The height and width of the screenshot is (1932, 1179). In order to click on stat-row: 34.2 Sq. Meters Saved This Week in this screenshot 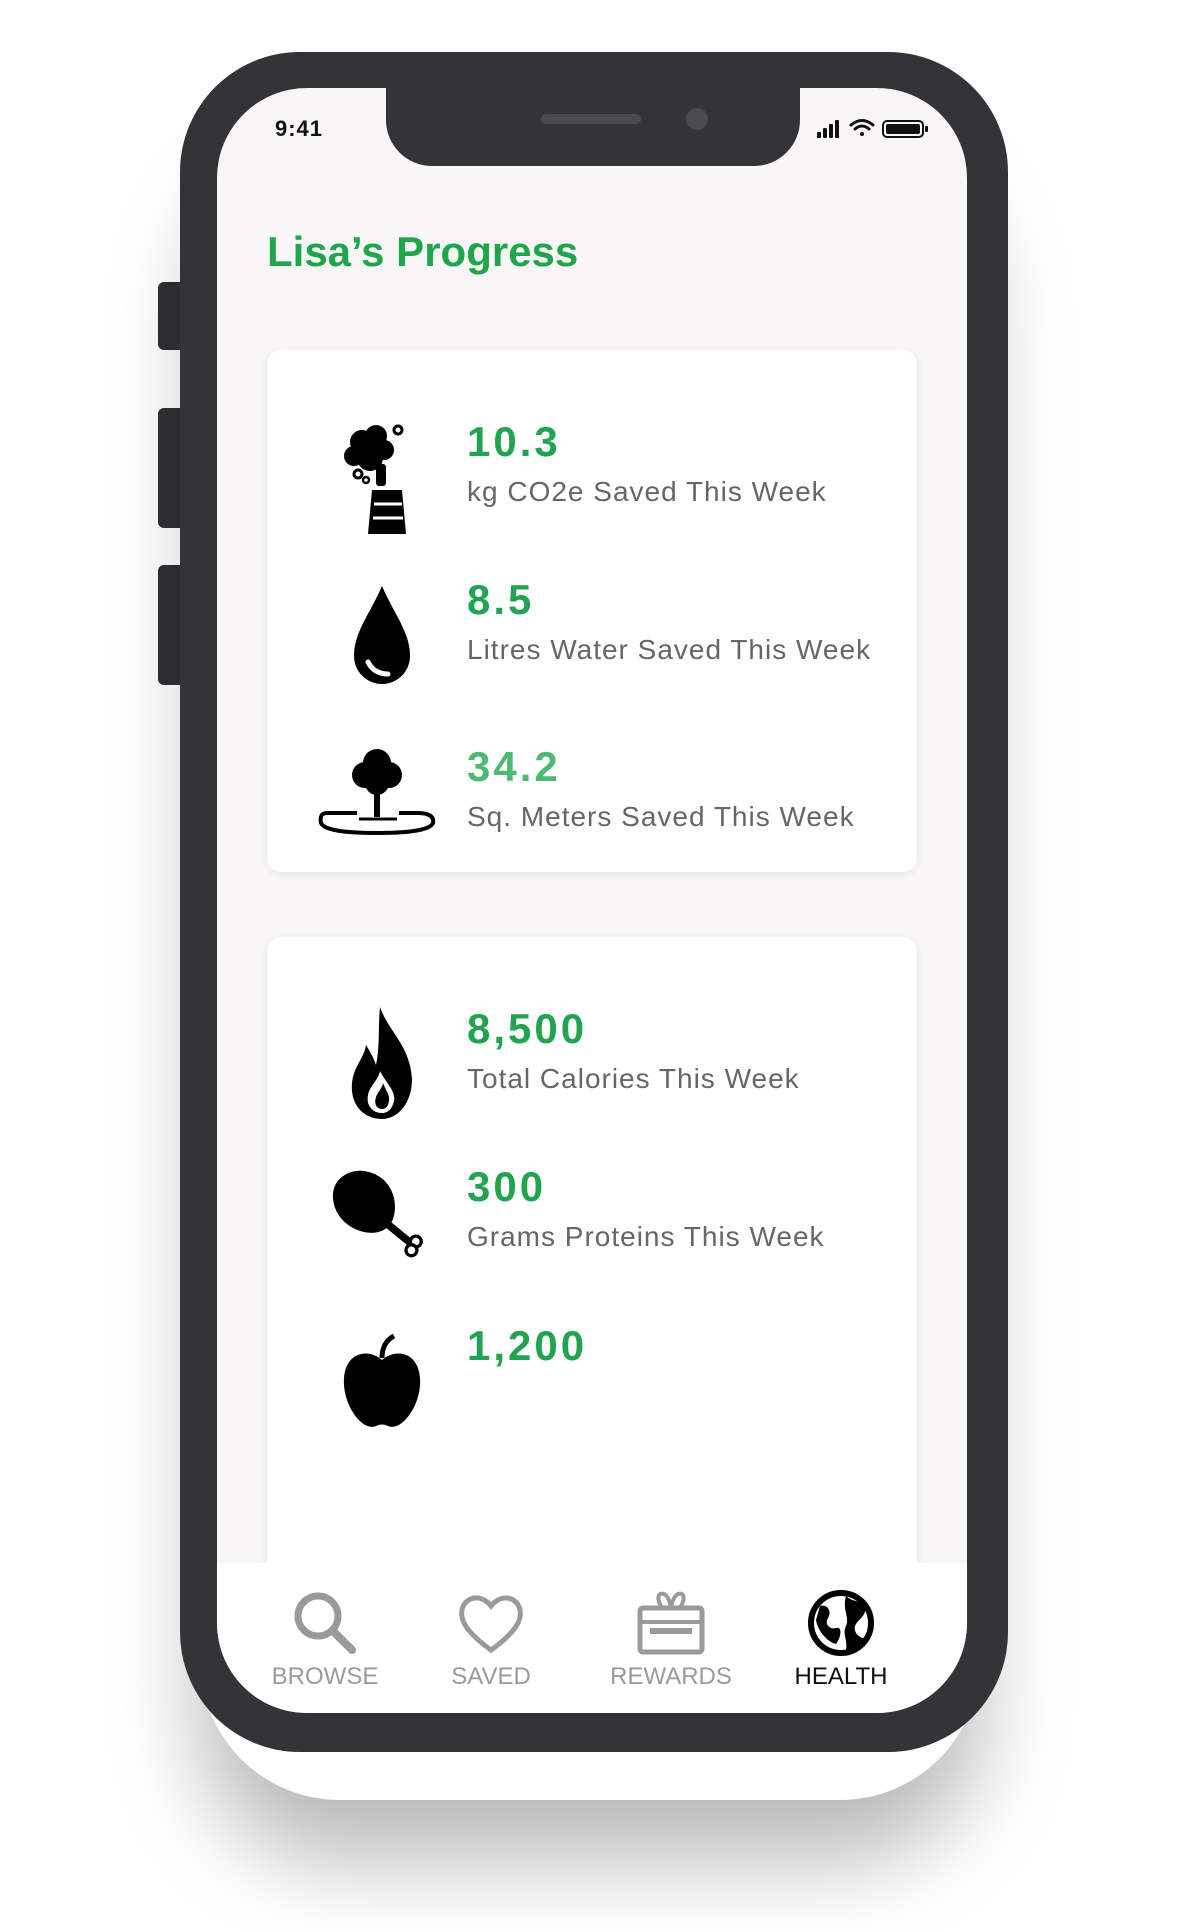, I will do `click(592, 813)`.